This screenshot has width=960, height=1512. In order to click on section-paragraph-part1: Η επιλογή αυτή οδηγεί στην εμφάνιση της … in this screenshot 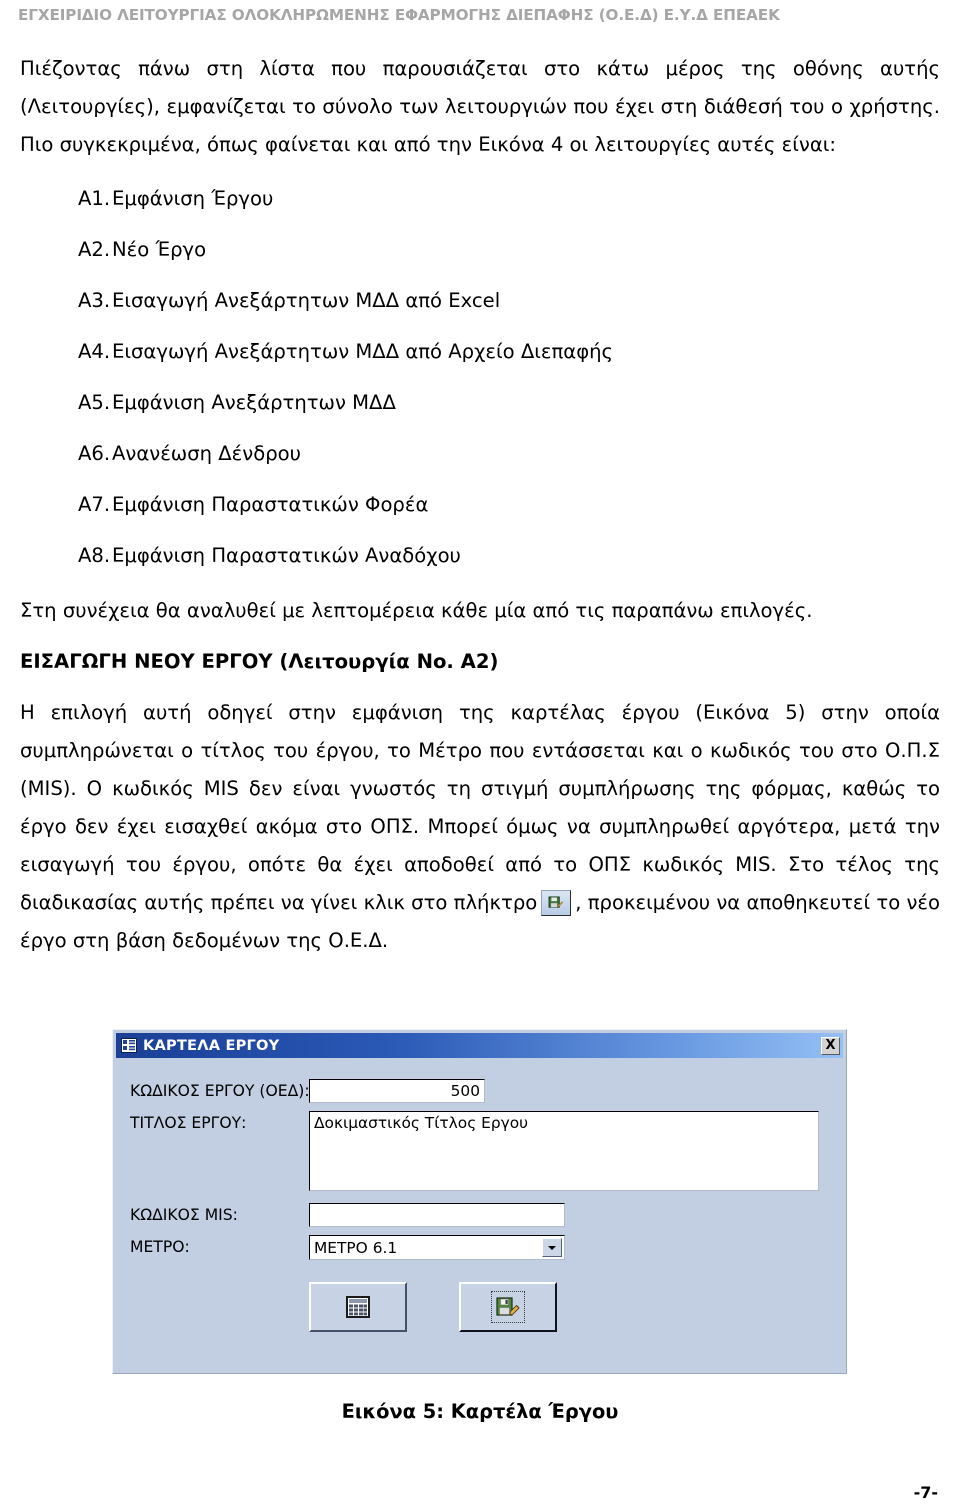, I will do `click(480, 807)`.